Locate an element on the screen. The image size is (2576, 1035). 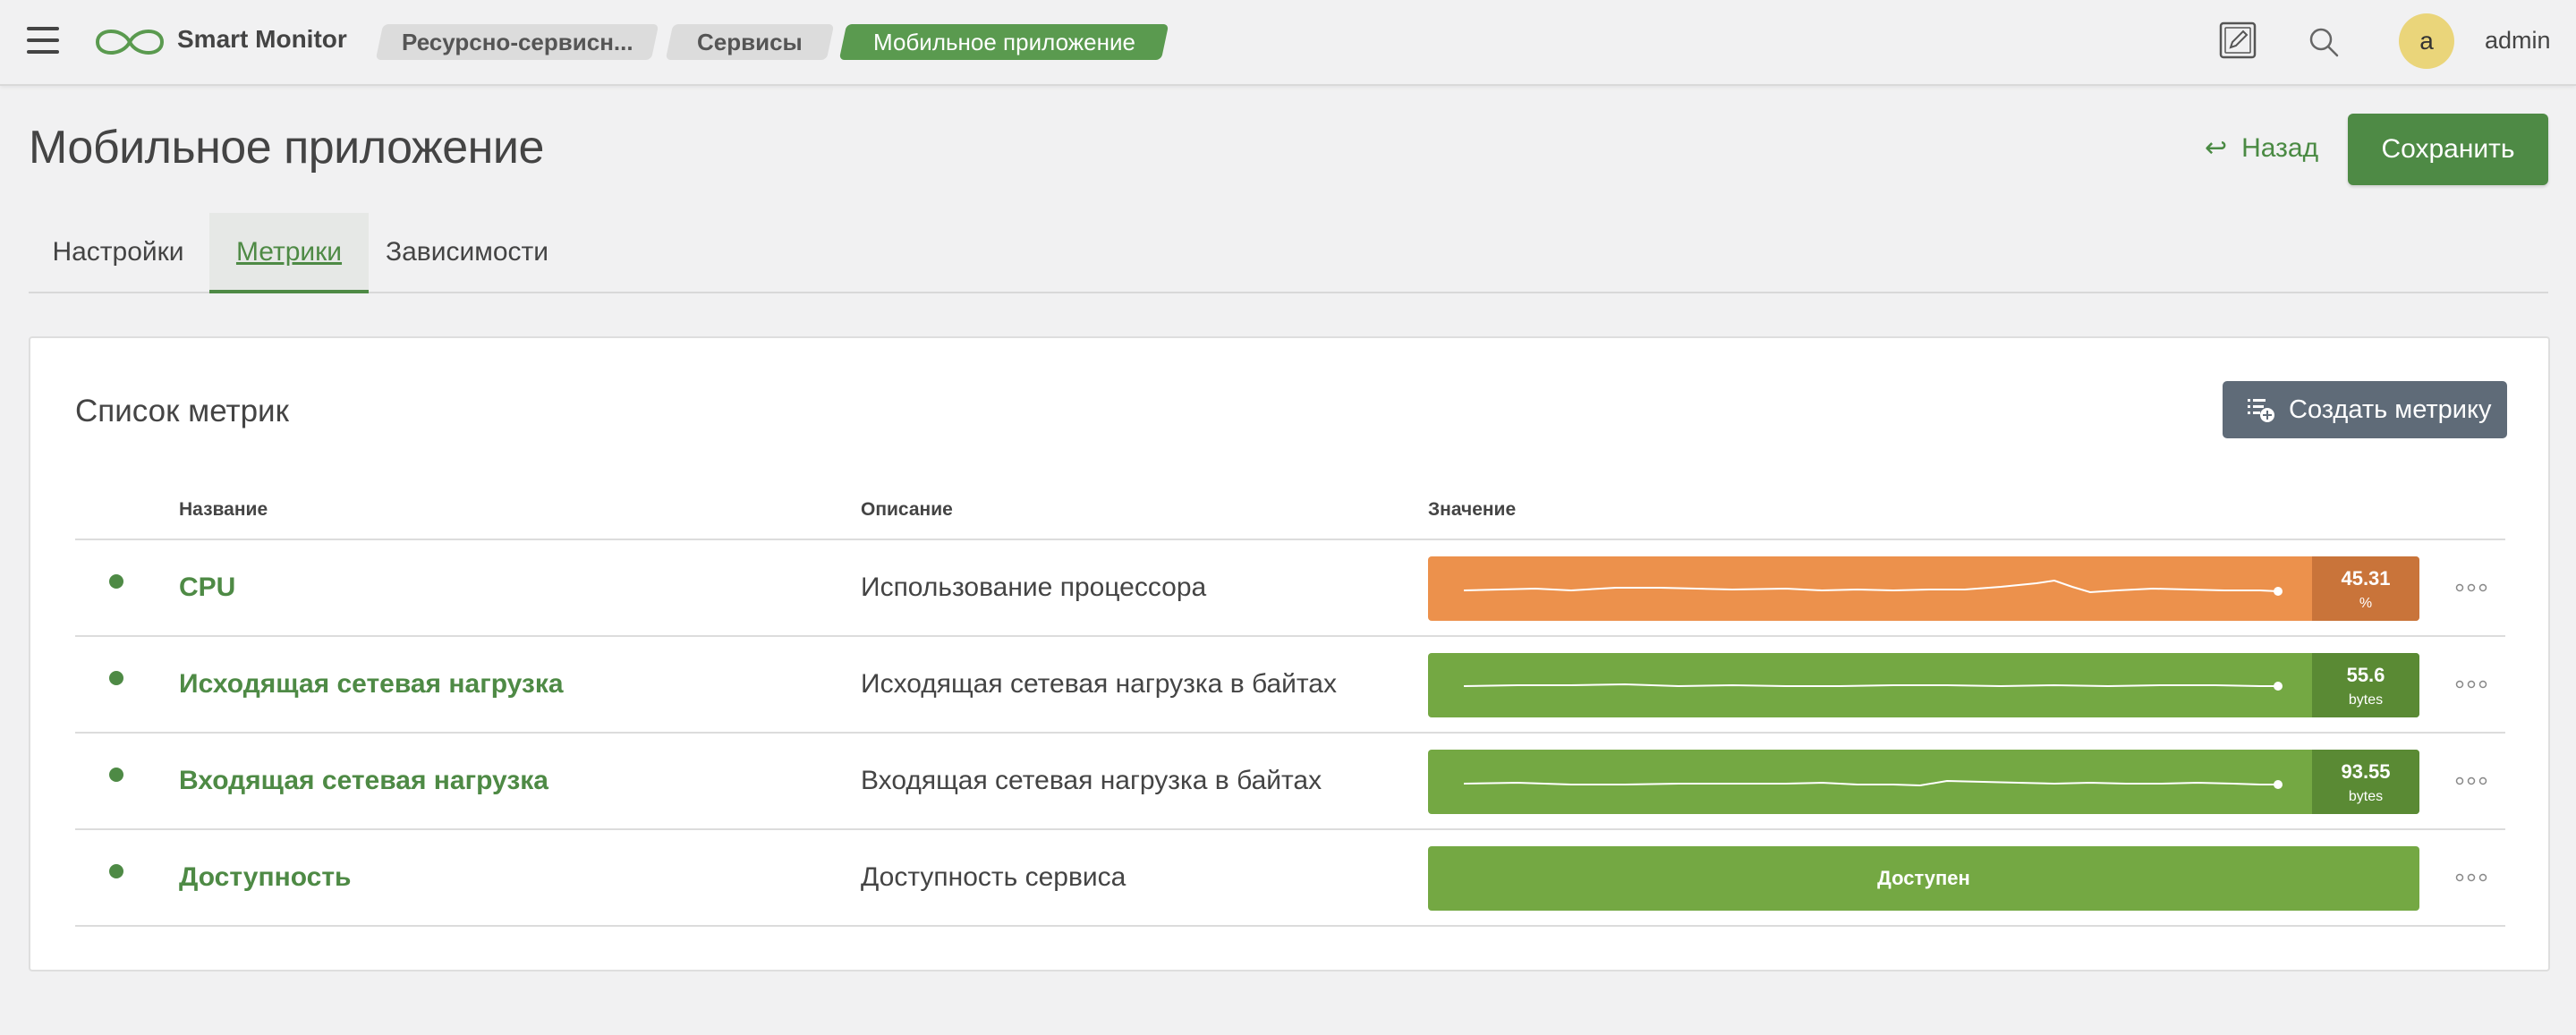
metric-value-bar: 55.6 bytes is located at coordinates (1923, 685).